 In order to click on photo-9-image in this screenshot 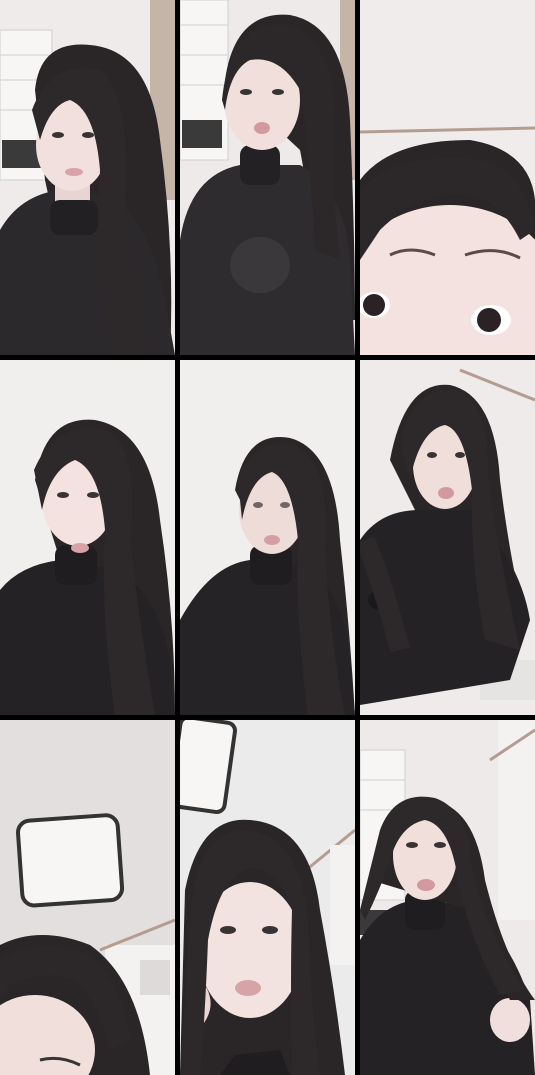, I will do `click(447, 897)`.